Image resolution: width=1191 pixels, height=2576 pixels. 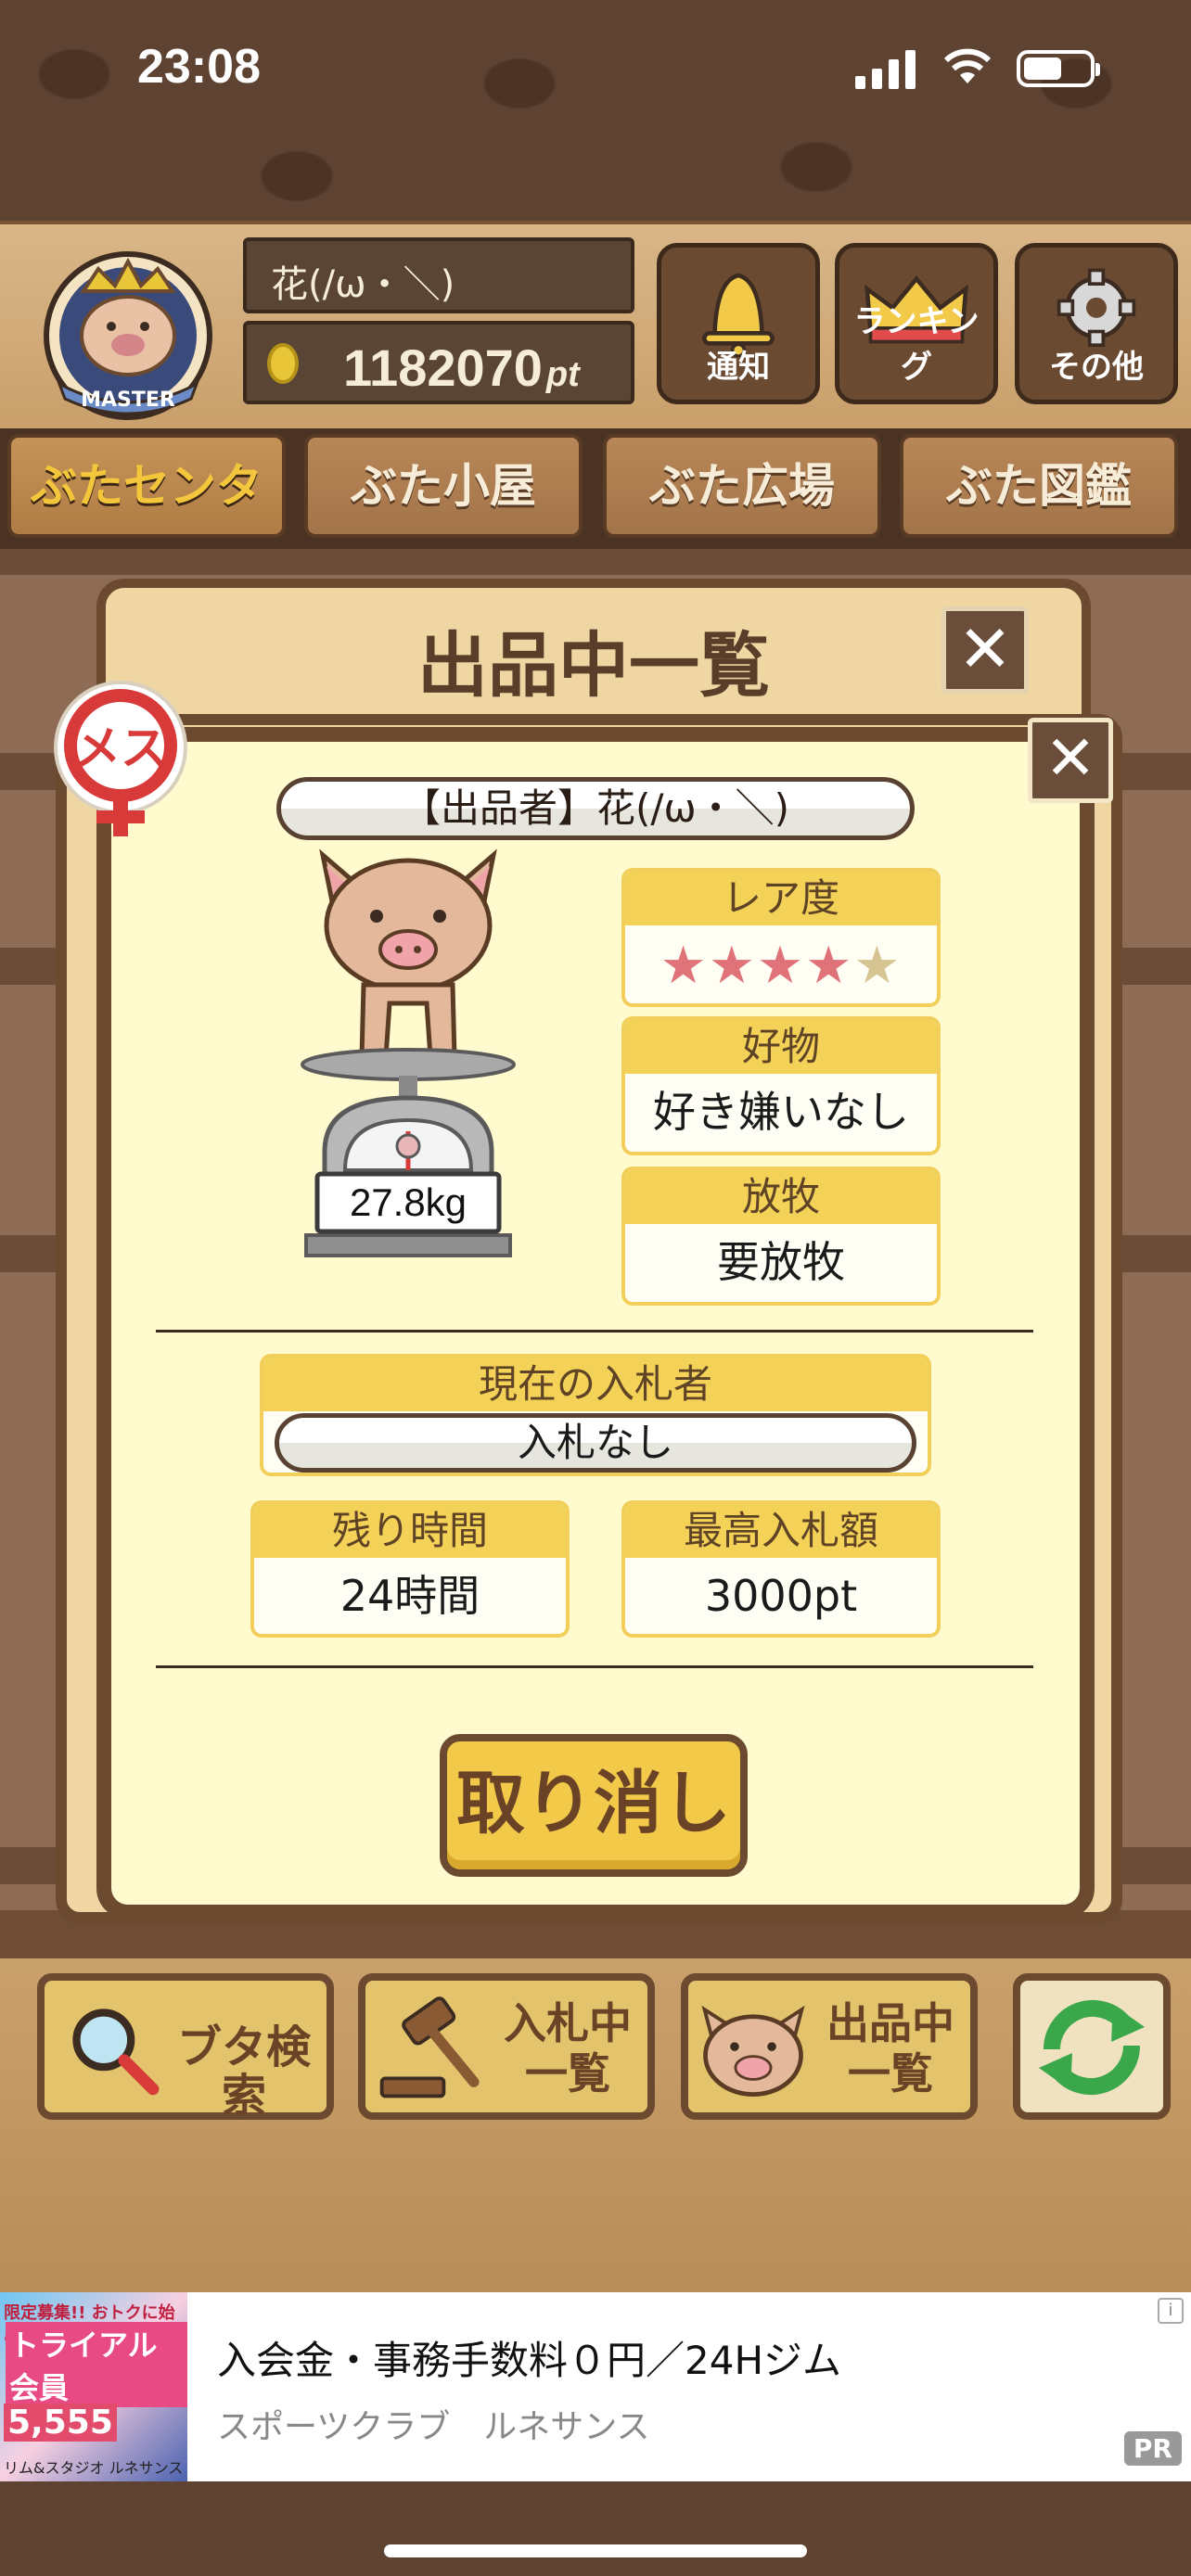 What do you see at coordinates (878, 966) in the screenshot?
I see `star-empty-icon: ★` at bounding box center [878, 966].